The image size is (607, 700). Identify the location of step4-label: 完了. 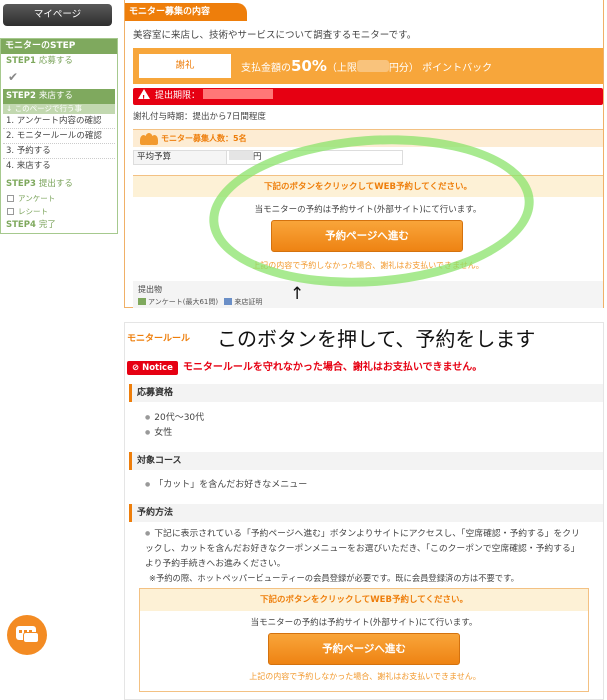
(47, 225).